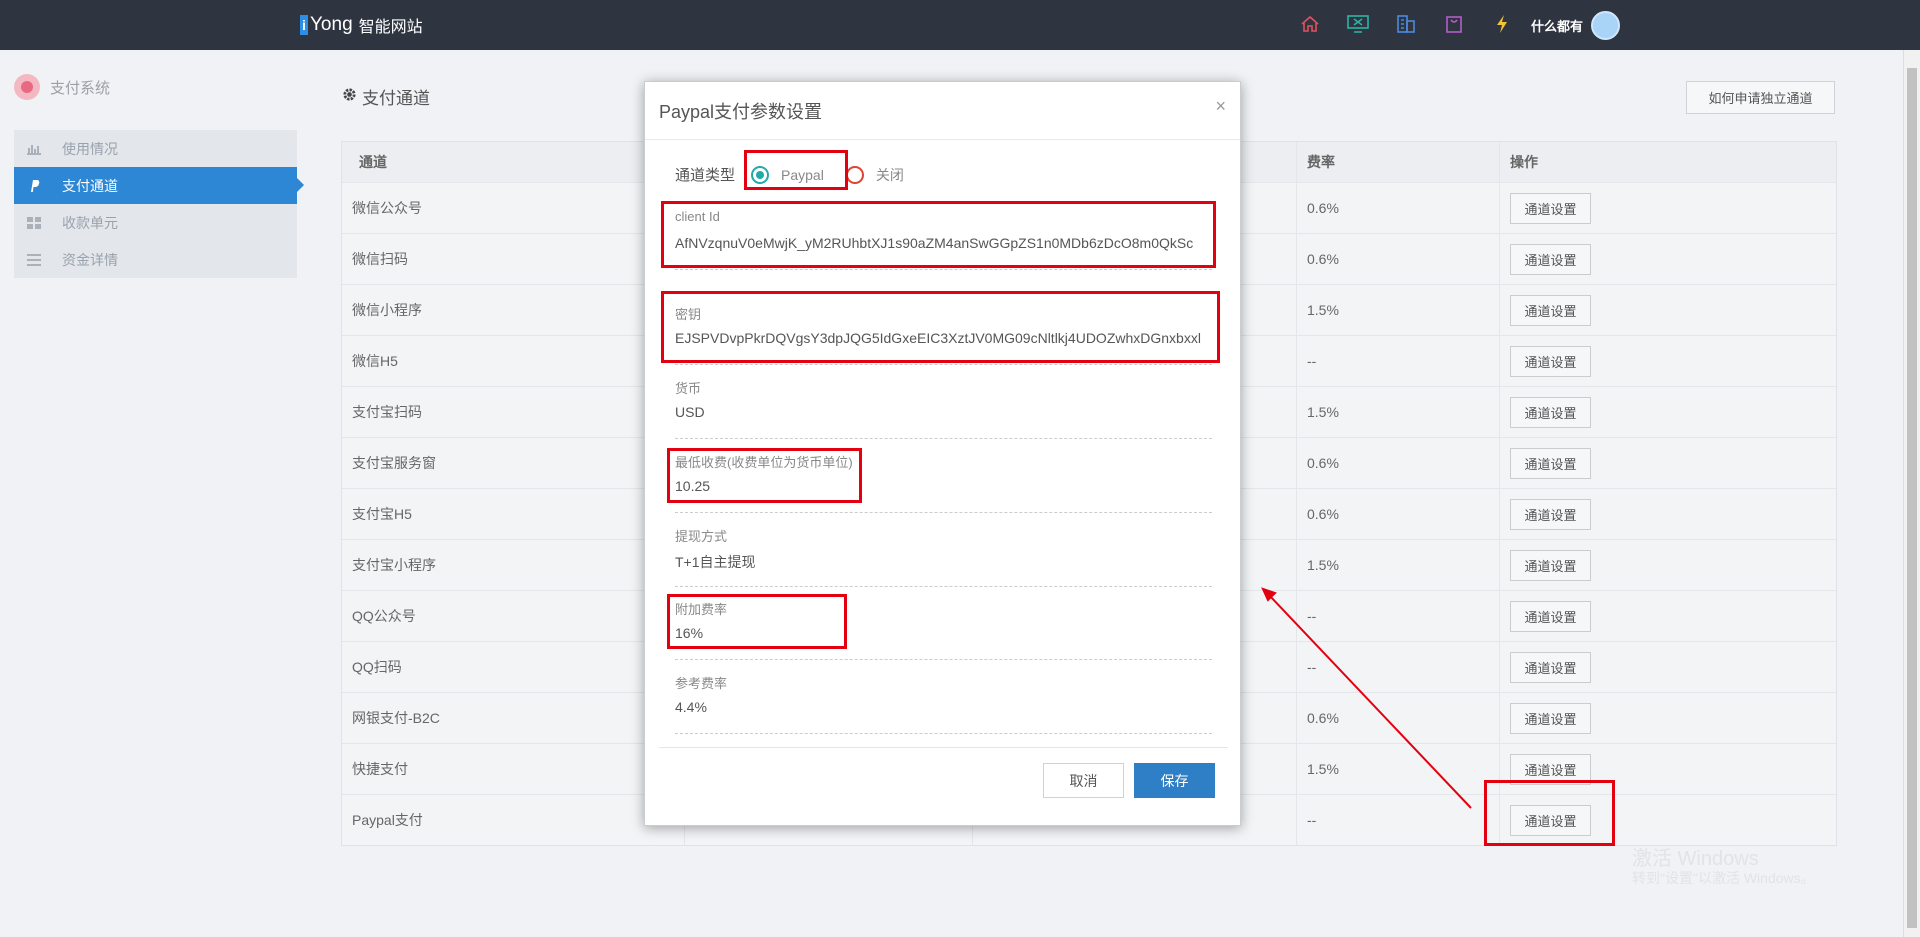  I want to click on page-scrollbar, so click(1911, 493).